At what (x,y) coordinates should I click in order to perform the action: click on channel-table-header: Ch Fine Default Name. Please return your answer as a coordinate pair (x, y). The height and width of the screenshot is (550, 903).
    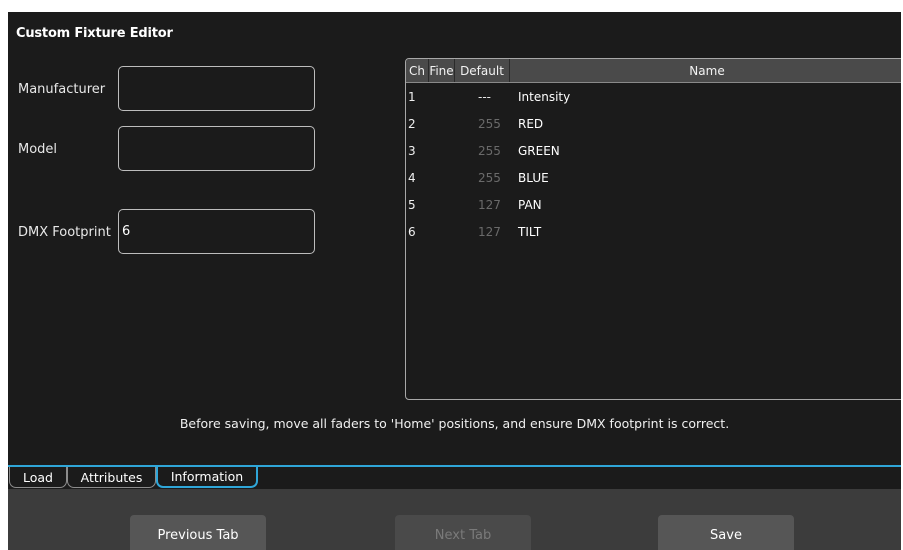
    Looking at the image, I should click on (653, 71).